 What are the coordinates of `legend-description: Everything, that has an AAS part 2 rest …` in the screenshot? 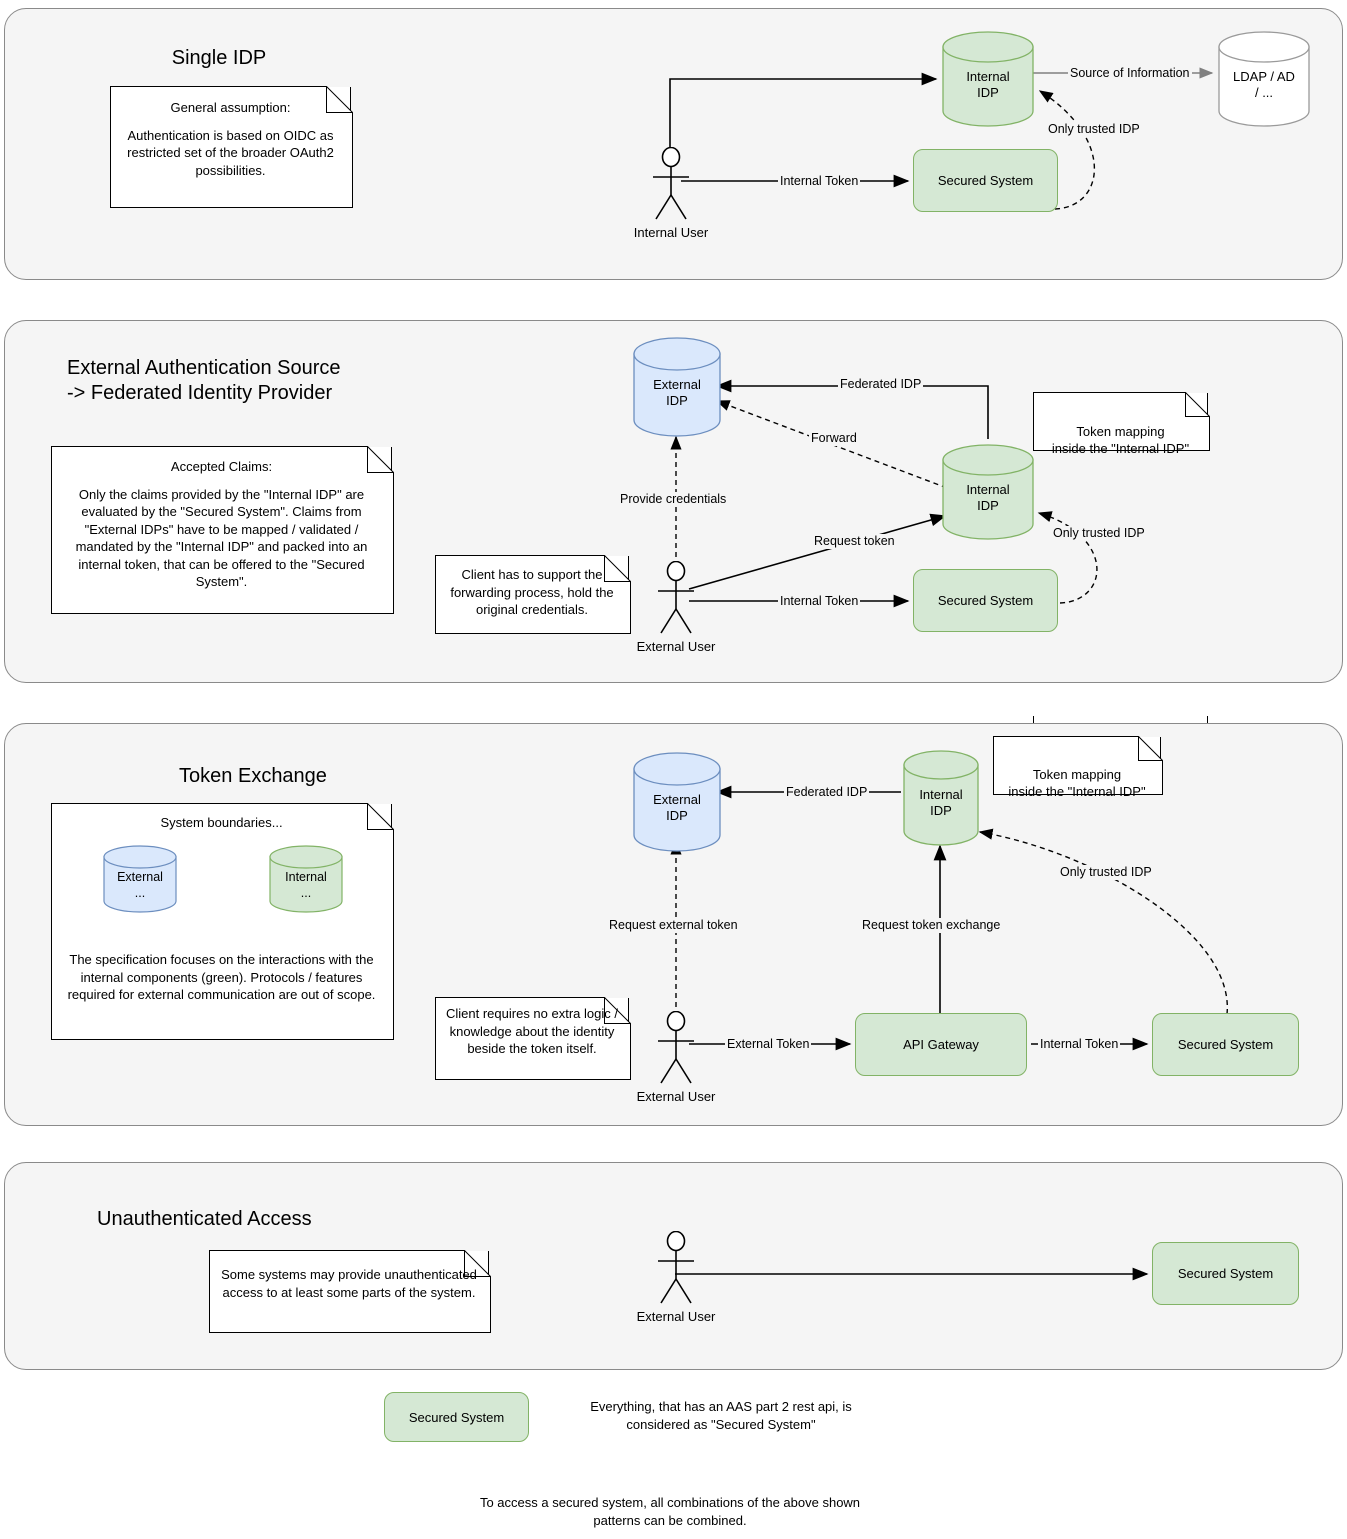 It's located at (721, 1416).